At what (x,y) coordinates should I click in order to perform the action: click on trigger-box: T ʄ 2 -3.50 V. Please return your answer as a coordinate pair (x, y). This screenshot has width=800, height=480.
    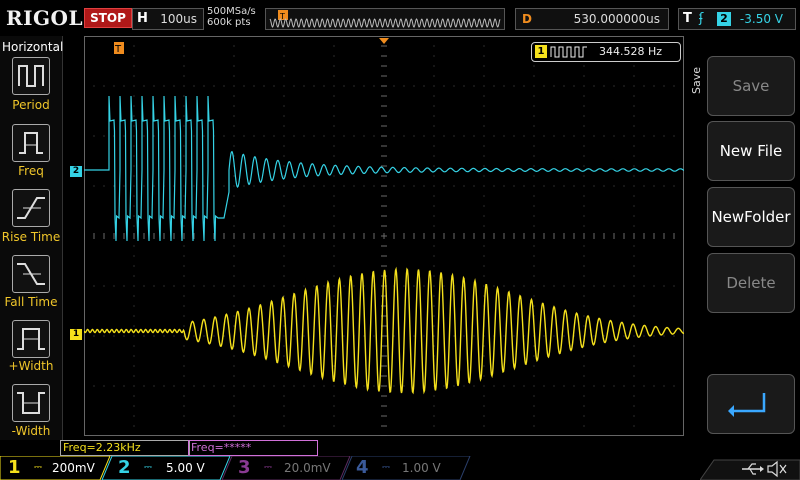
    Looking at the image, I should click on (737, 19).